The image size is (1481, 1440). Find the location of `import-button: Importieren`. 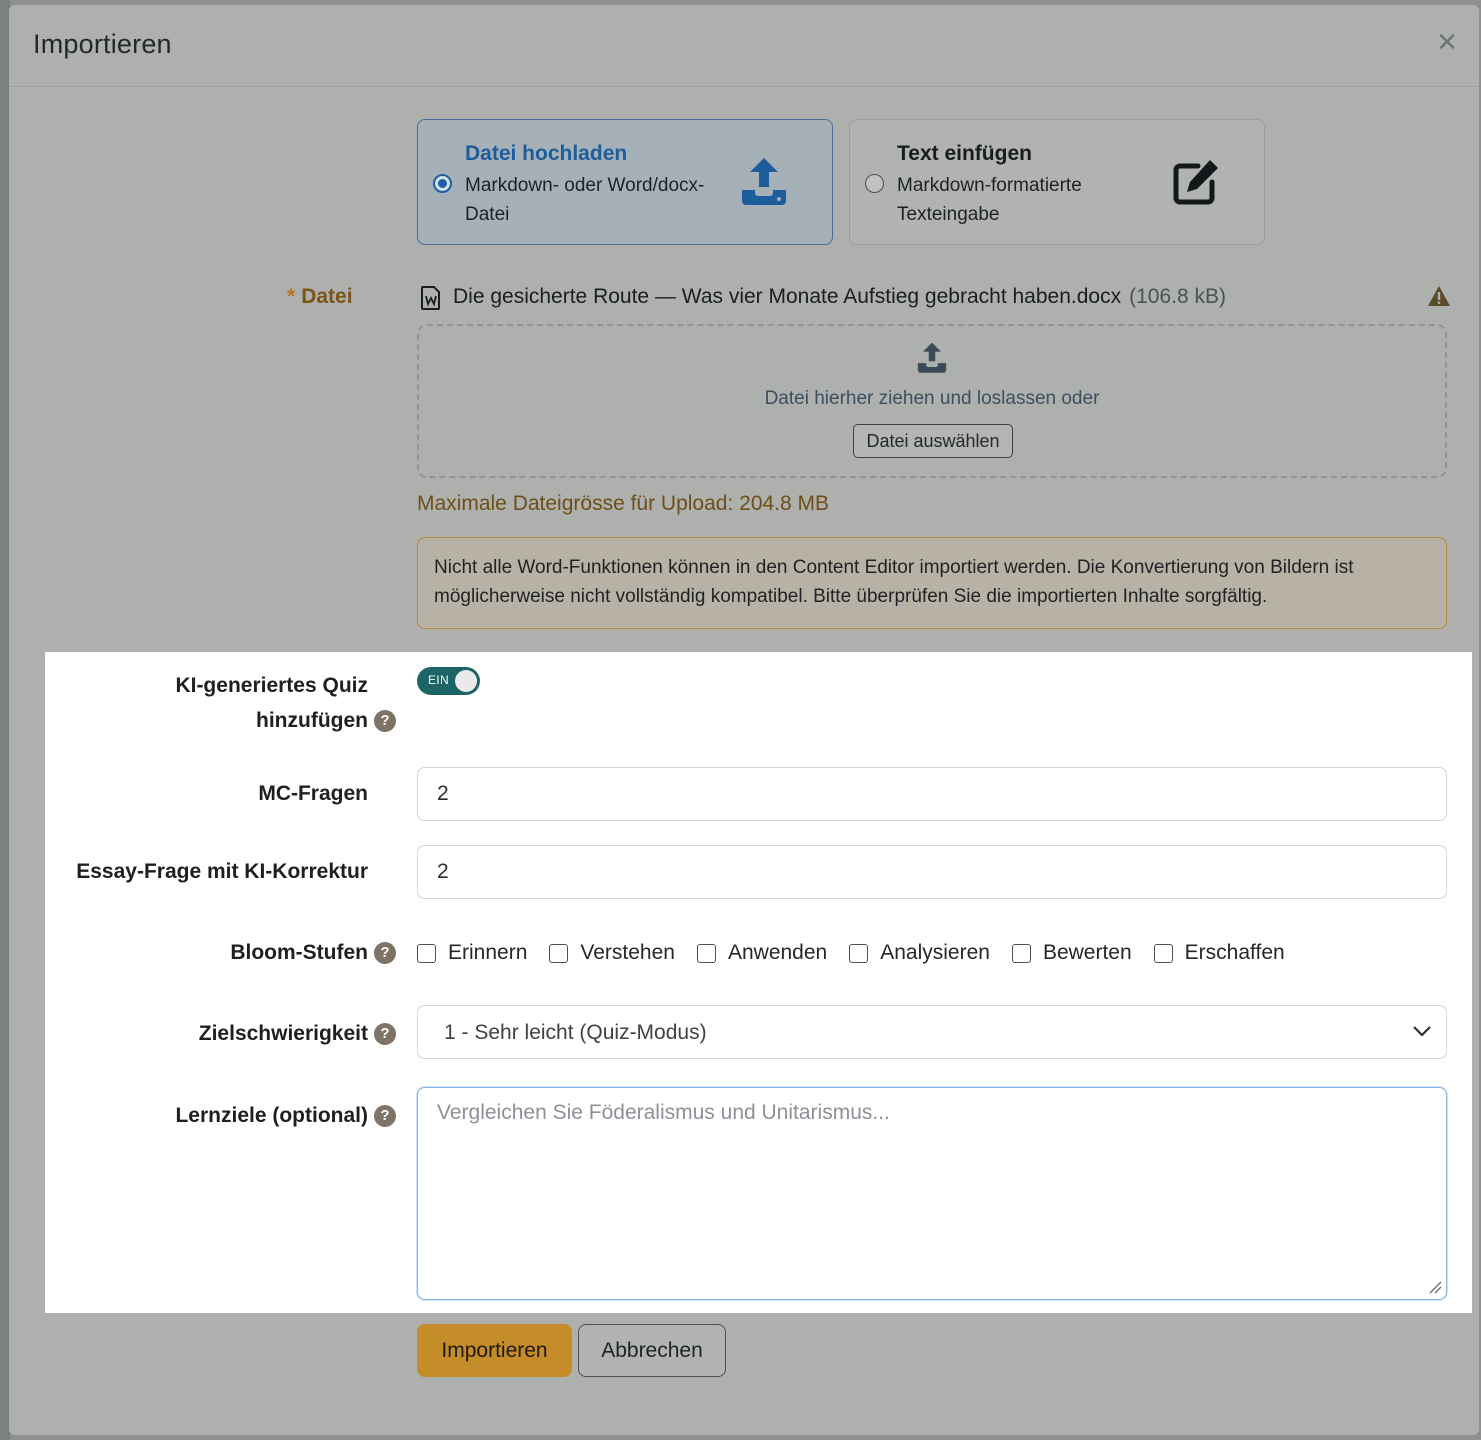

import-button: Importieren is located at coordinates (494, 1350).